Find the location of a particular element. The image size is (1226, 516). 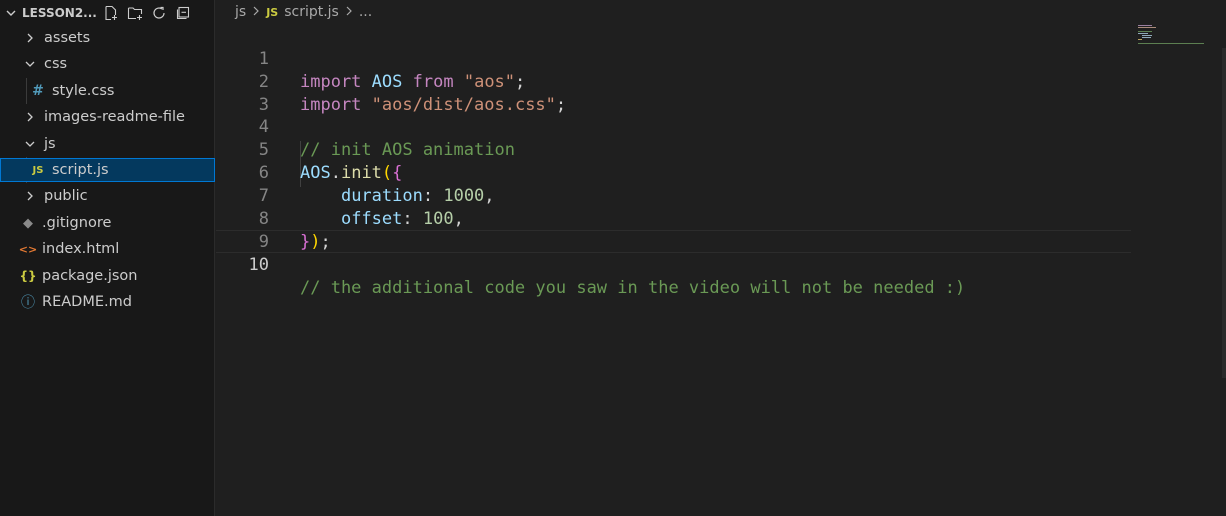

code-line: 1 import AOS from "aos"; is located at coordinates (673, 58).